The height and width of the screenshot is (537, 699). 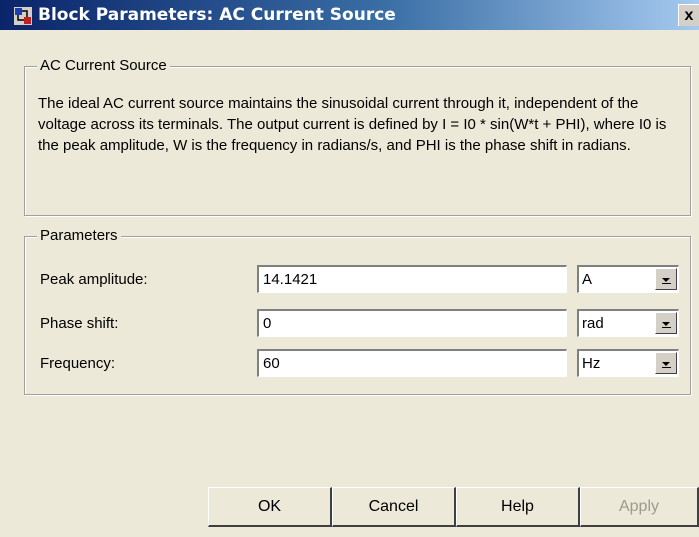 I want to click on description-group-legend: AC Current Source, so click(x=103, y=65).